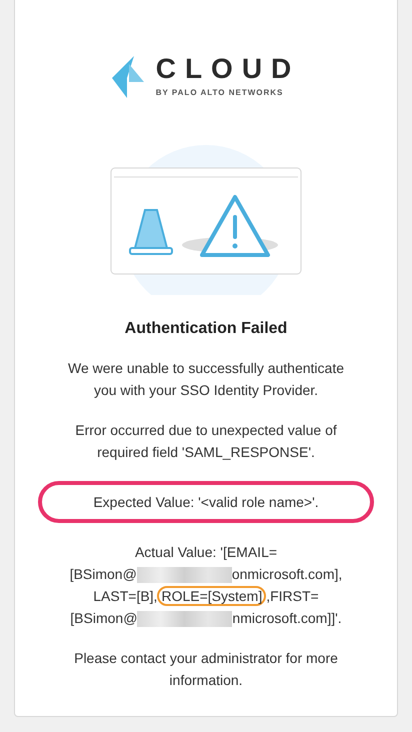  What do you see at coordinates (206, 329) in the screenshot?
I see `page-title: Authentication Failed` at bounding box center [206, 329].